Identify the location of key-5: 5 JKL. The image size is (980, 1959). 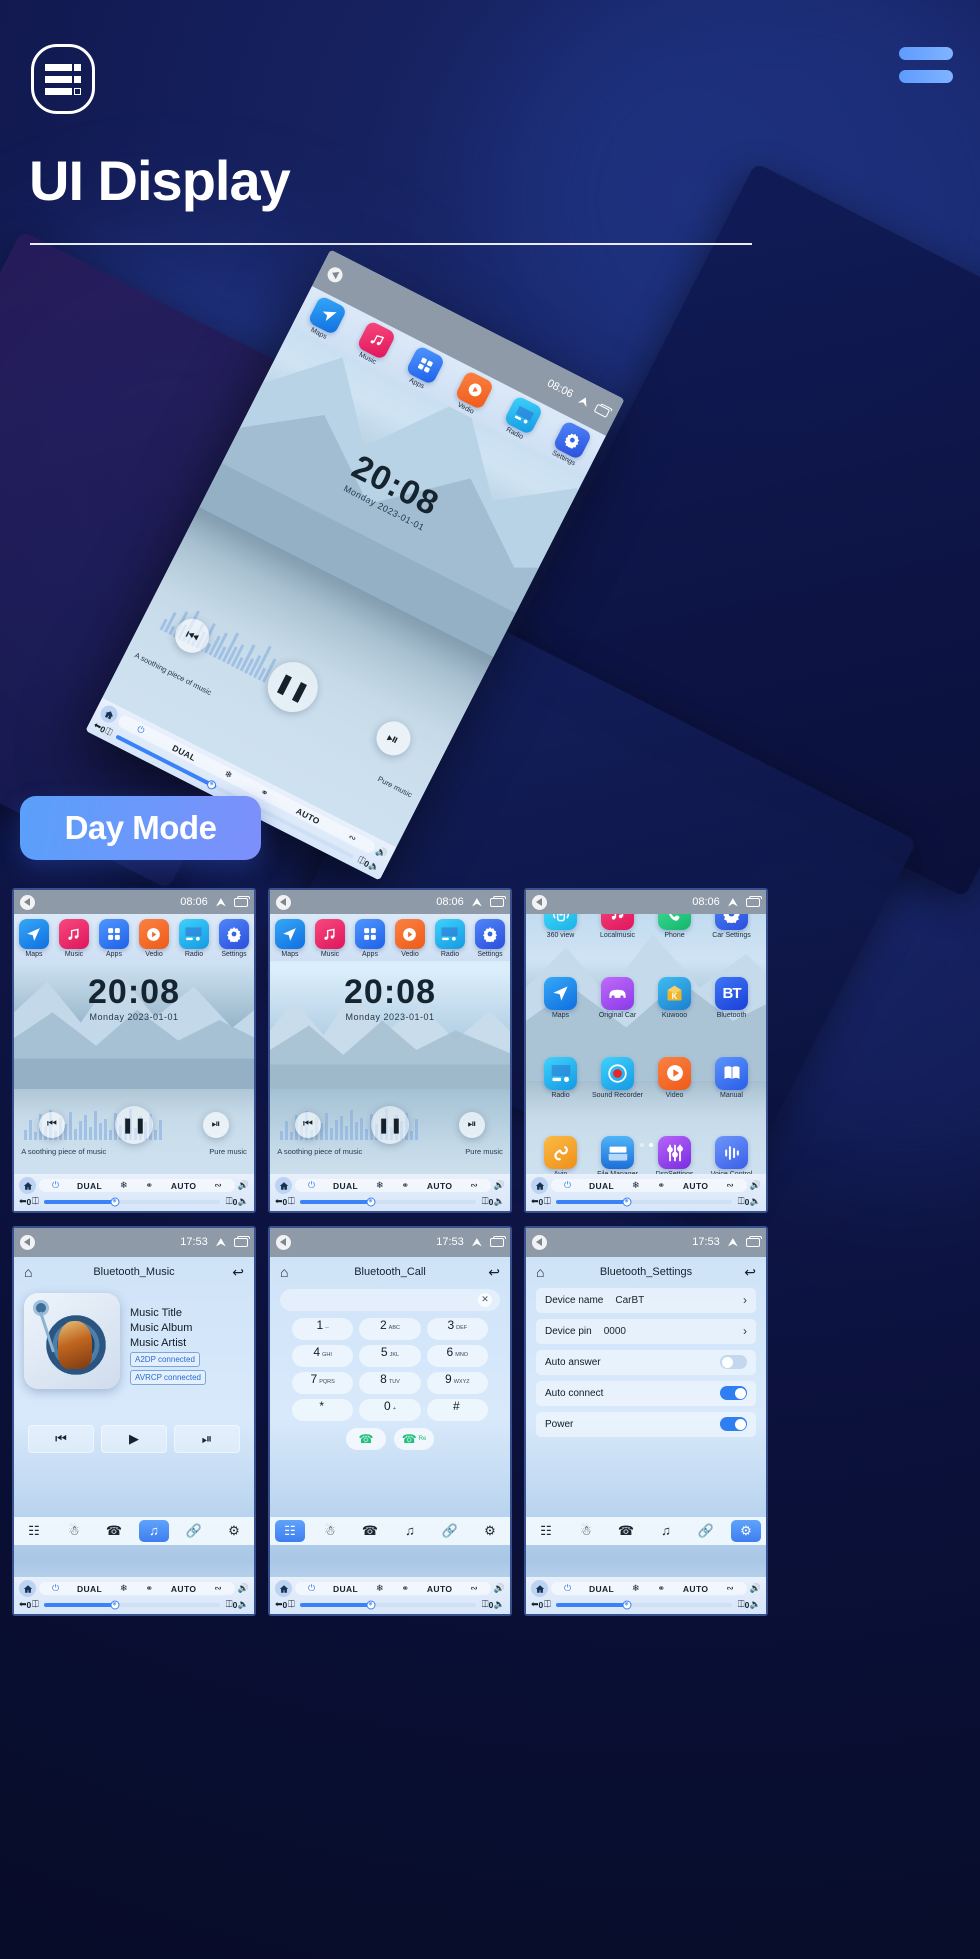
(390, 1355).